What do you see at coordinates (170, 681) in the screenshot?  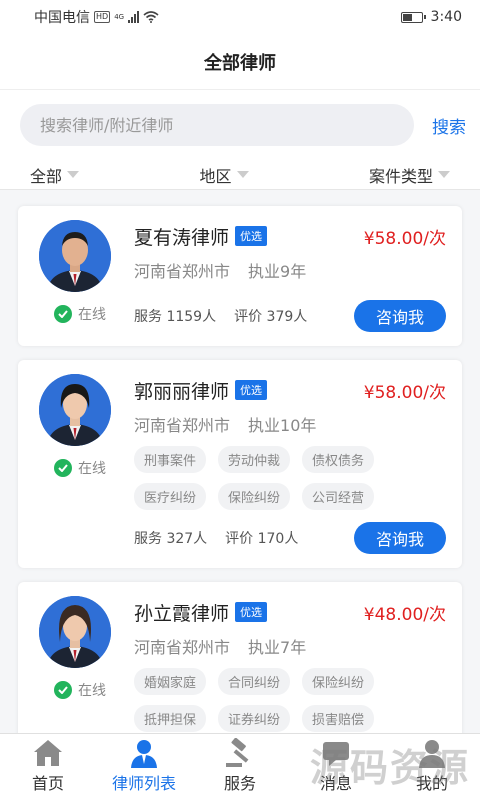 I see `practice-tag: 婚姻家庭` at bounding box center [170, 681].